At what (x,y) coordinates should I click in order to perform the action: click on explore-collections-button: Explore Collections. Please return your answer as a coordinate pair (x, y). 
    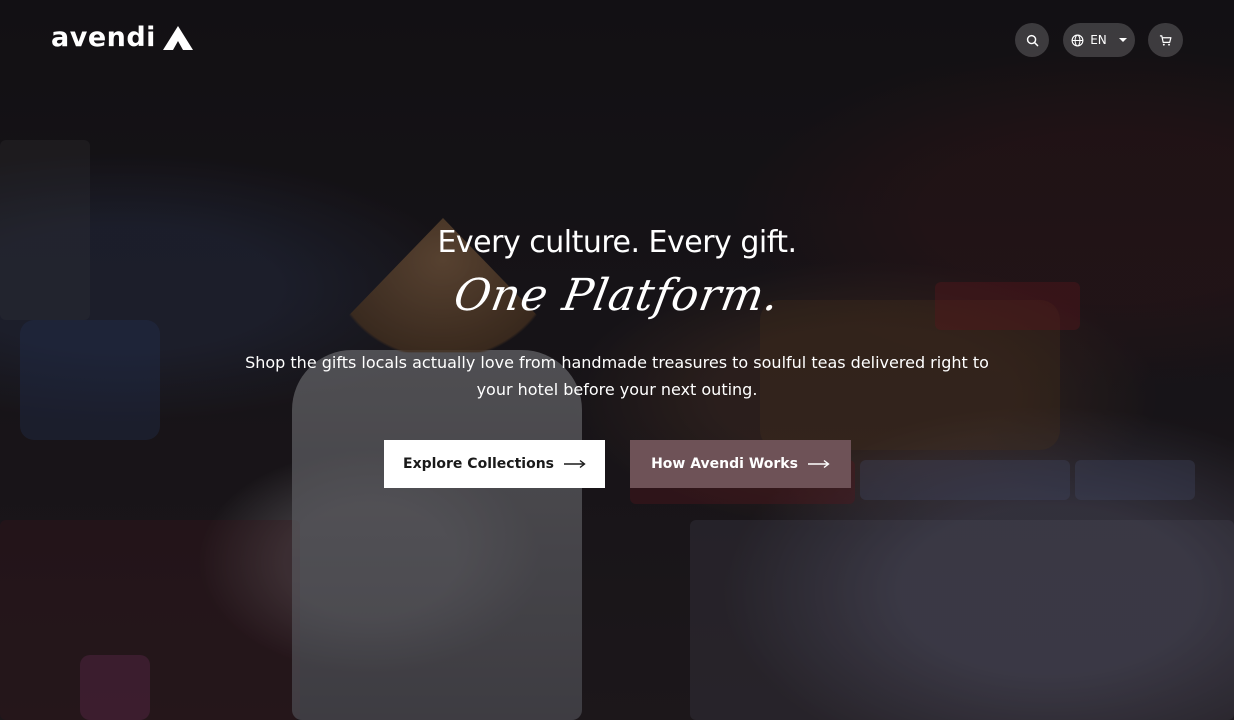
    Looking at the image, I should click on (494, 464).